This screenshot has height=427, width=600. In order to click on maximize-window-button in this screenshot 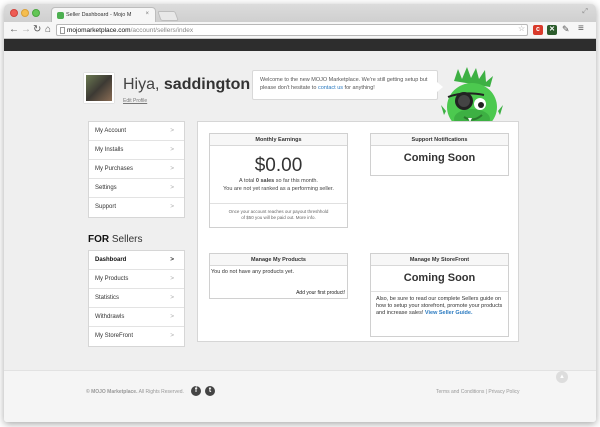, I will do `click(36, 13)`.